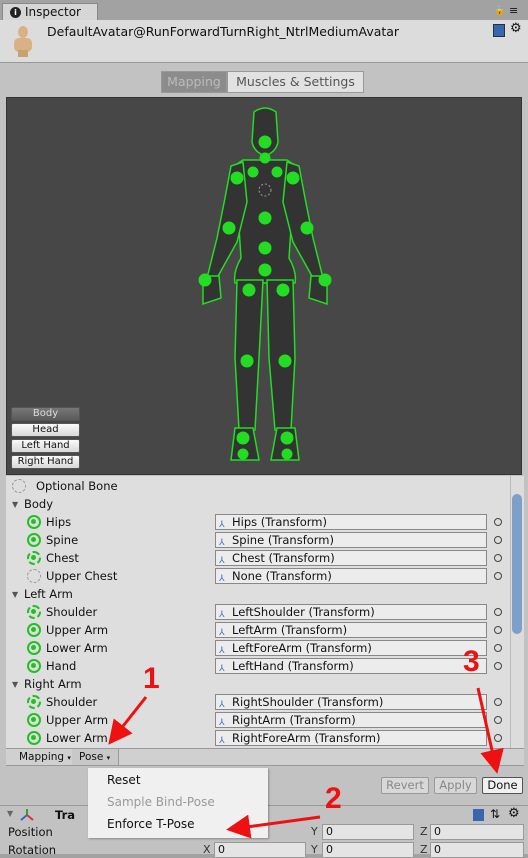  What do you see at coordinates (23, 41) in the screenshot?
I see `avatar-icon` at bounding box center [23, 41].